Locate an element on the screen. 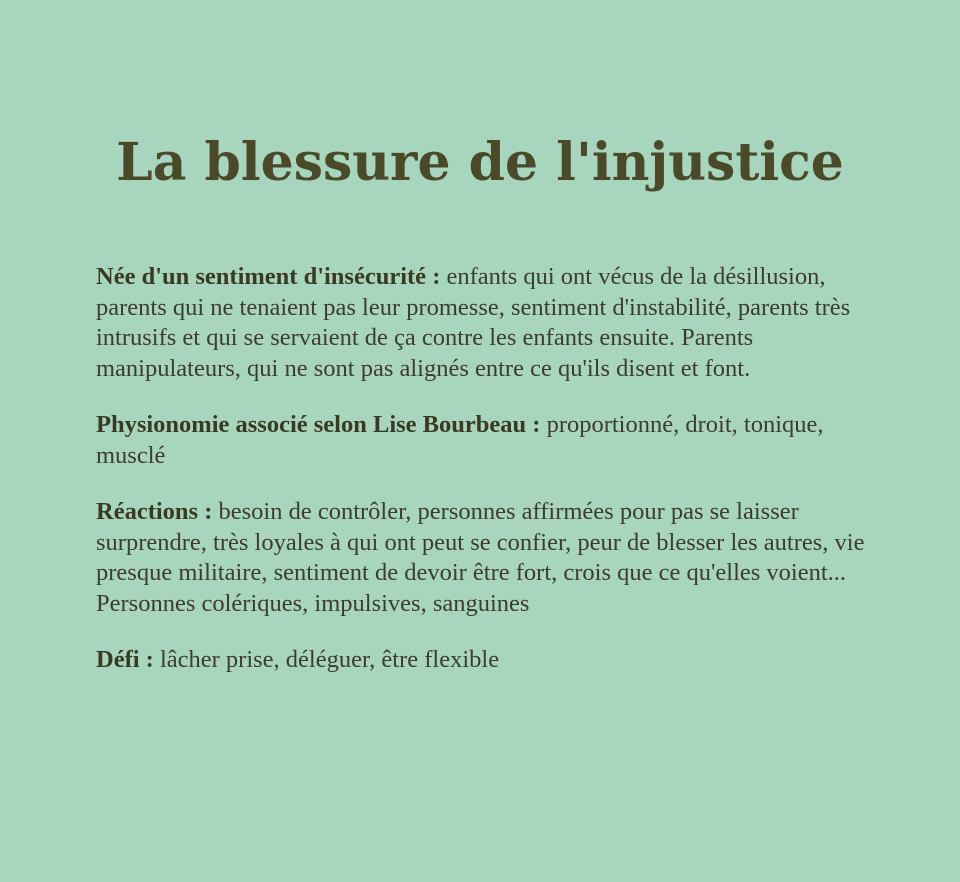 This screenshot has height=882, width=960. section-origin-label: Née d'un sentiment d'insécurité is located at coordinates (261, 276).